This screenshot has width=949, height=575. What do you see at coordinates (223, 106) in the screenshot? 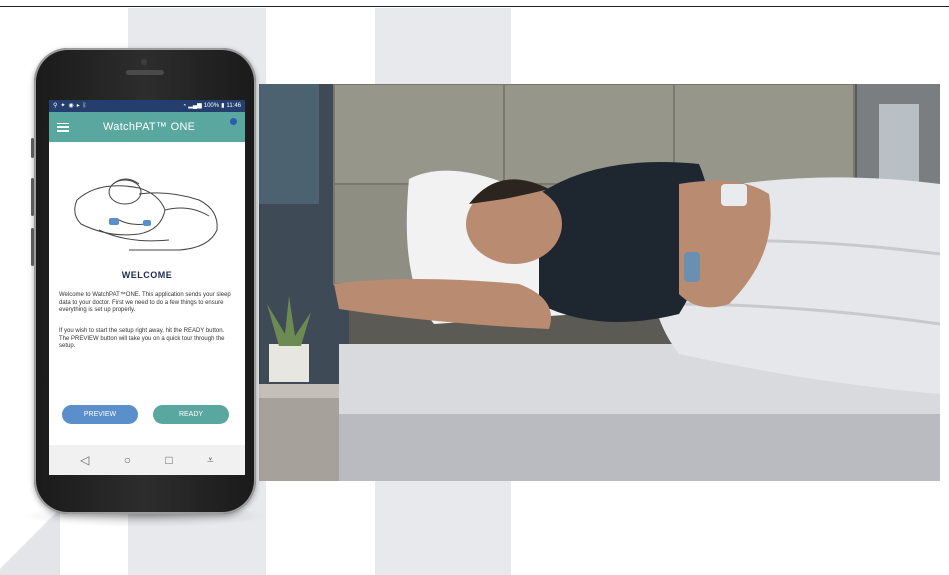
I see `battery-icon: ▮` at bounding box center [223, 106].